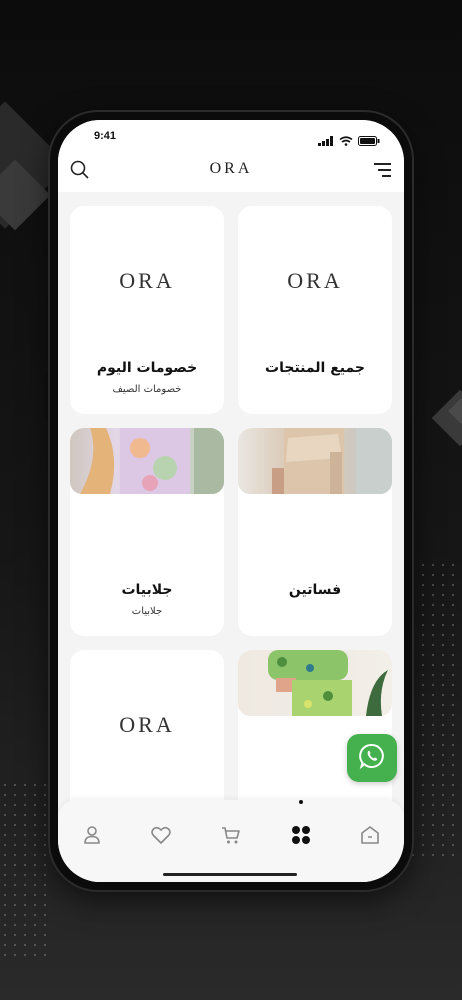 This screenshot has height=1000, width=462. What do you see at coordinates (231, 168) in the screenshot?
I see `brand-logo: ORA` at bounding box center [231, 168].